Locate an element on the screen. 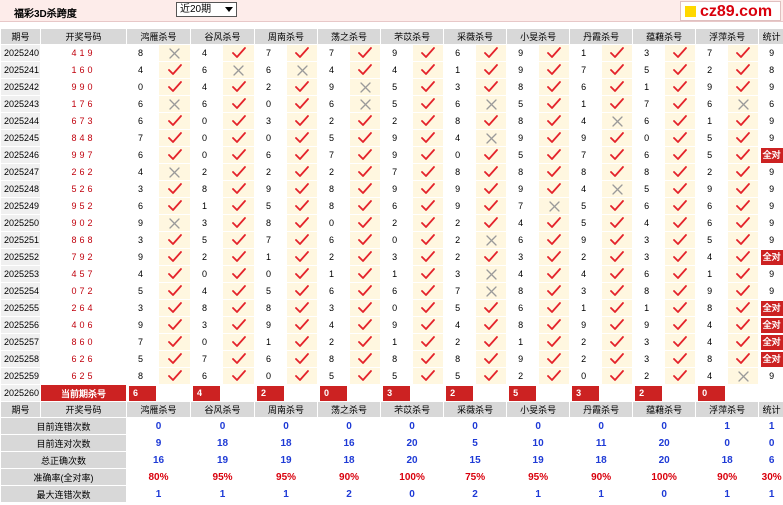 The width and height of the screenshot is (783, 505). draw-number-cell: 419 is located at coordinates (83, 53).